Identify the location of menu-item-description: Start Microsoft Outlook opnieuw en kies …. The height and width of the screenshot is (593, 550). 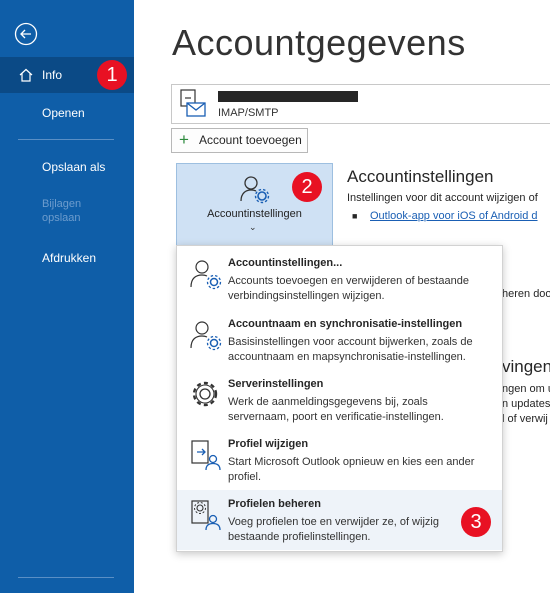
(351, 469).